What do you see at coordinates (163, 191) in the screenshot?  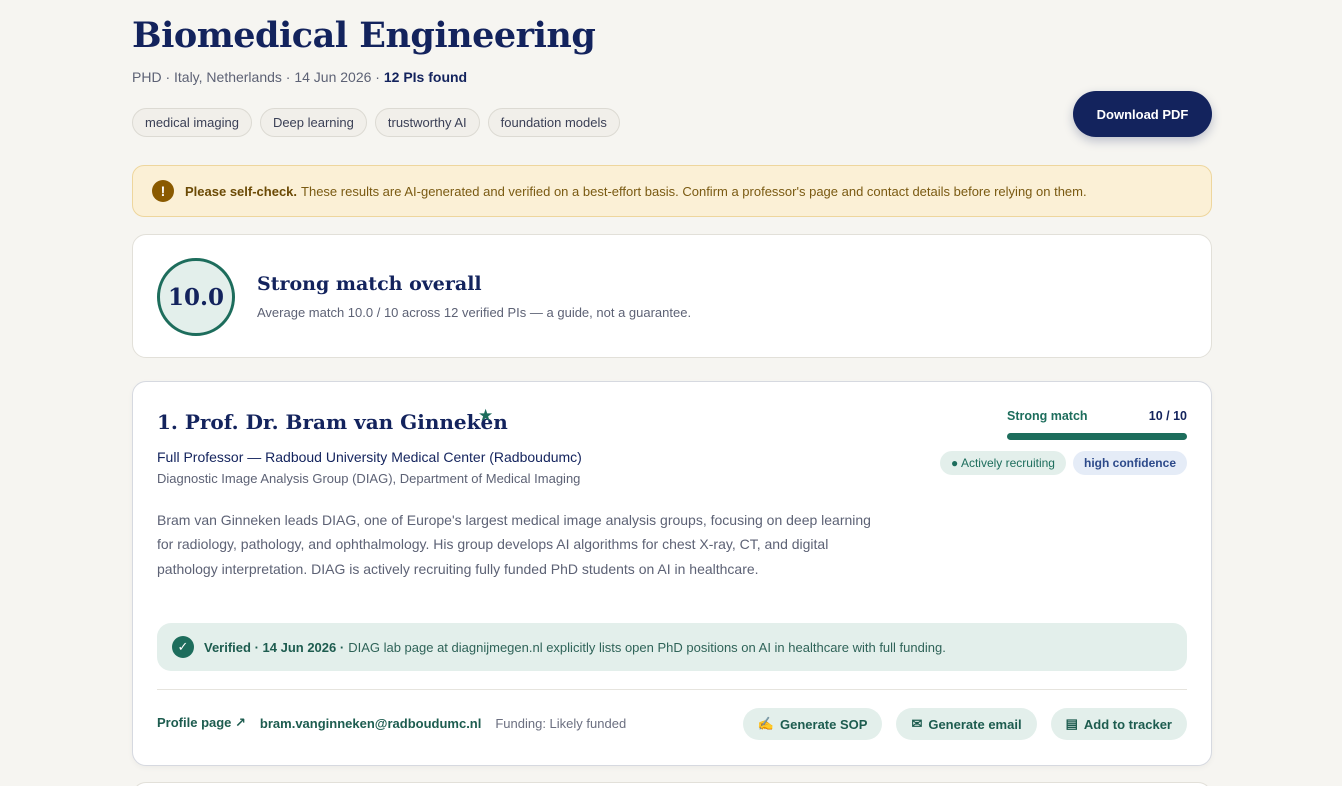 I see `warning-icon: !` at bounding box center [163, 191].